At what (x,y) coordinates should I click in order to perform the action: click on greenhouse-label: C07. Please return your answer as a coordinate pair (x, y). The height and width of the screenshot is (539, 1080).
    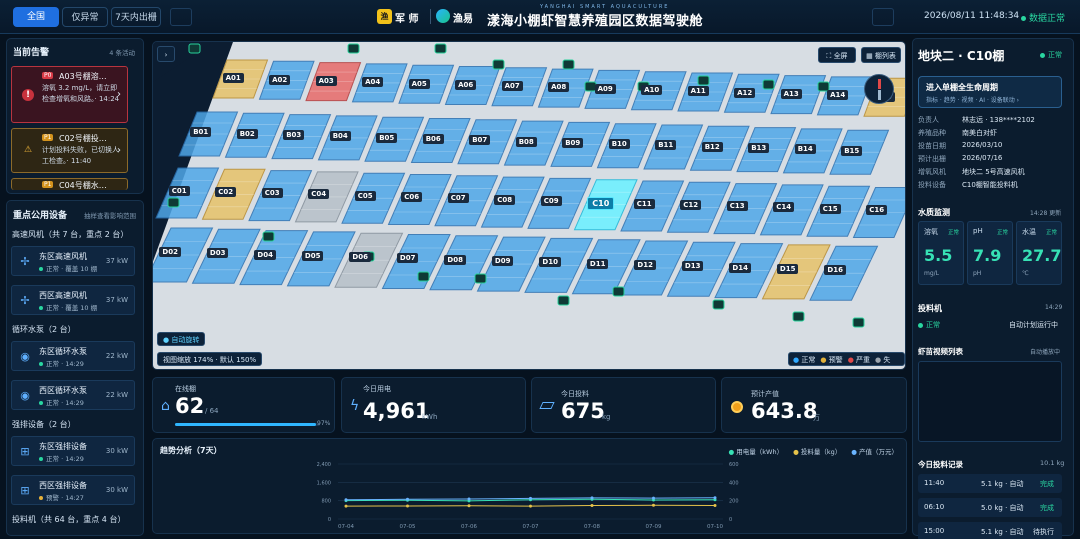
    Looking at the image, I should click on (458, 198).